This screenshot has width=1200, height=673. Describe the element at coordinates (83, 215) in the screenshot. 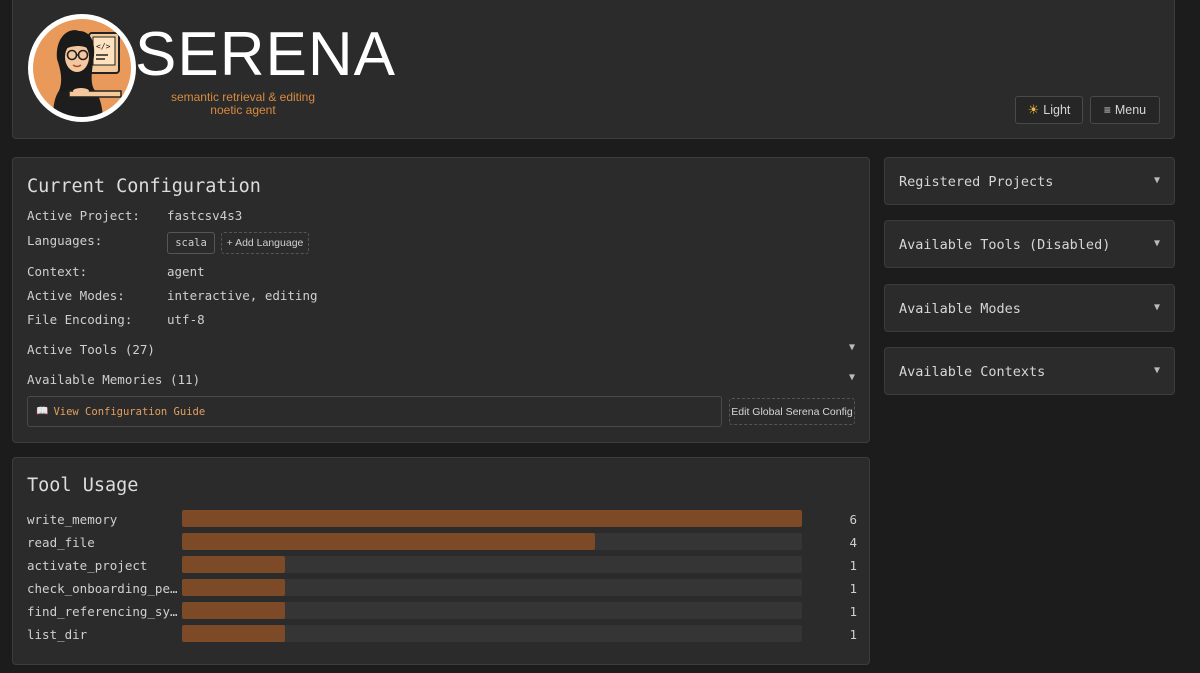

I see `active-project-label: Active Project:` at that location.